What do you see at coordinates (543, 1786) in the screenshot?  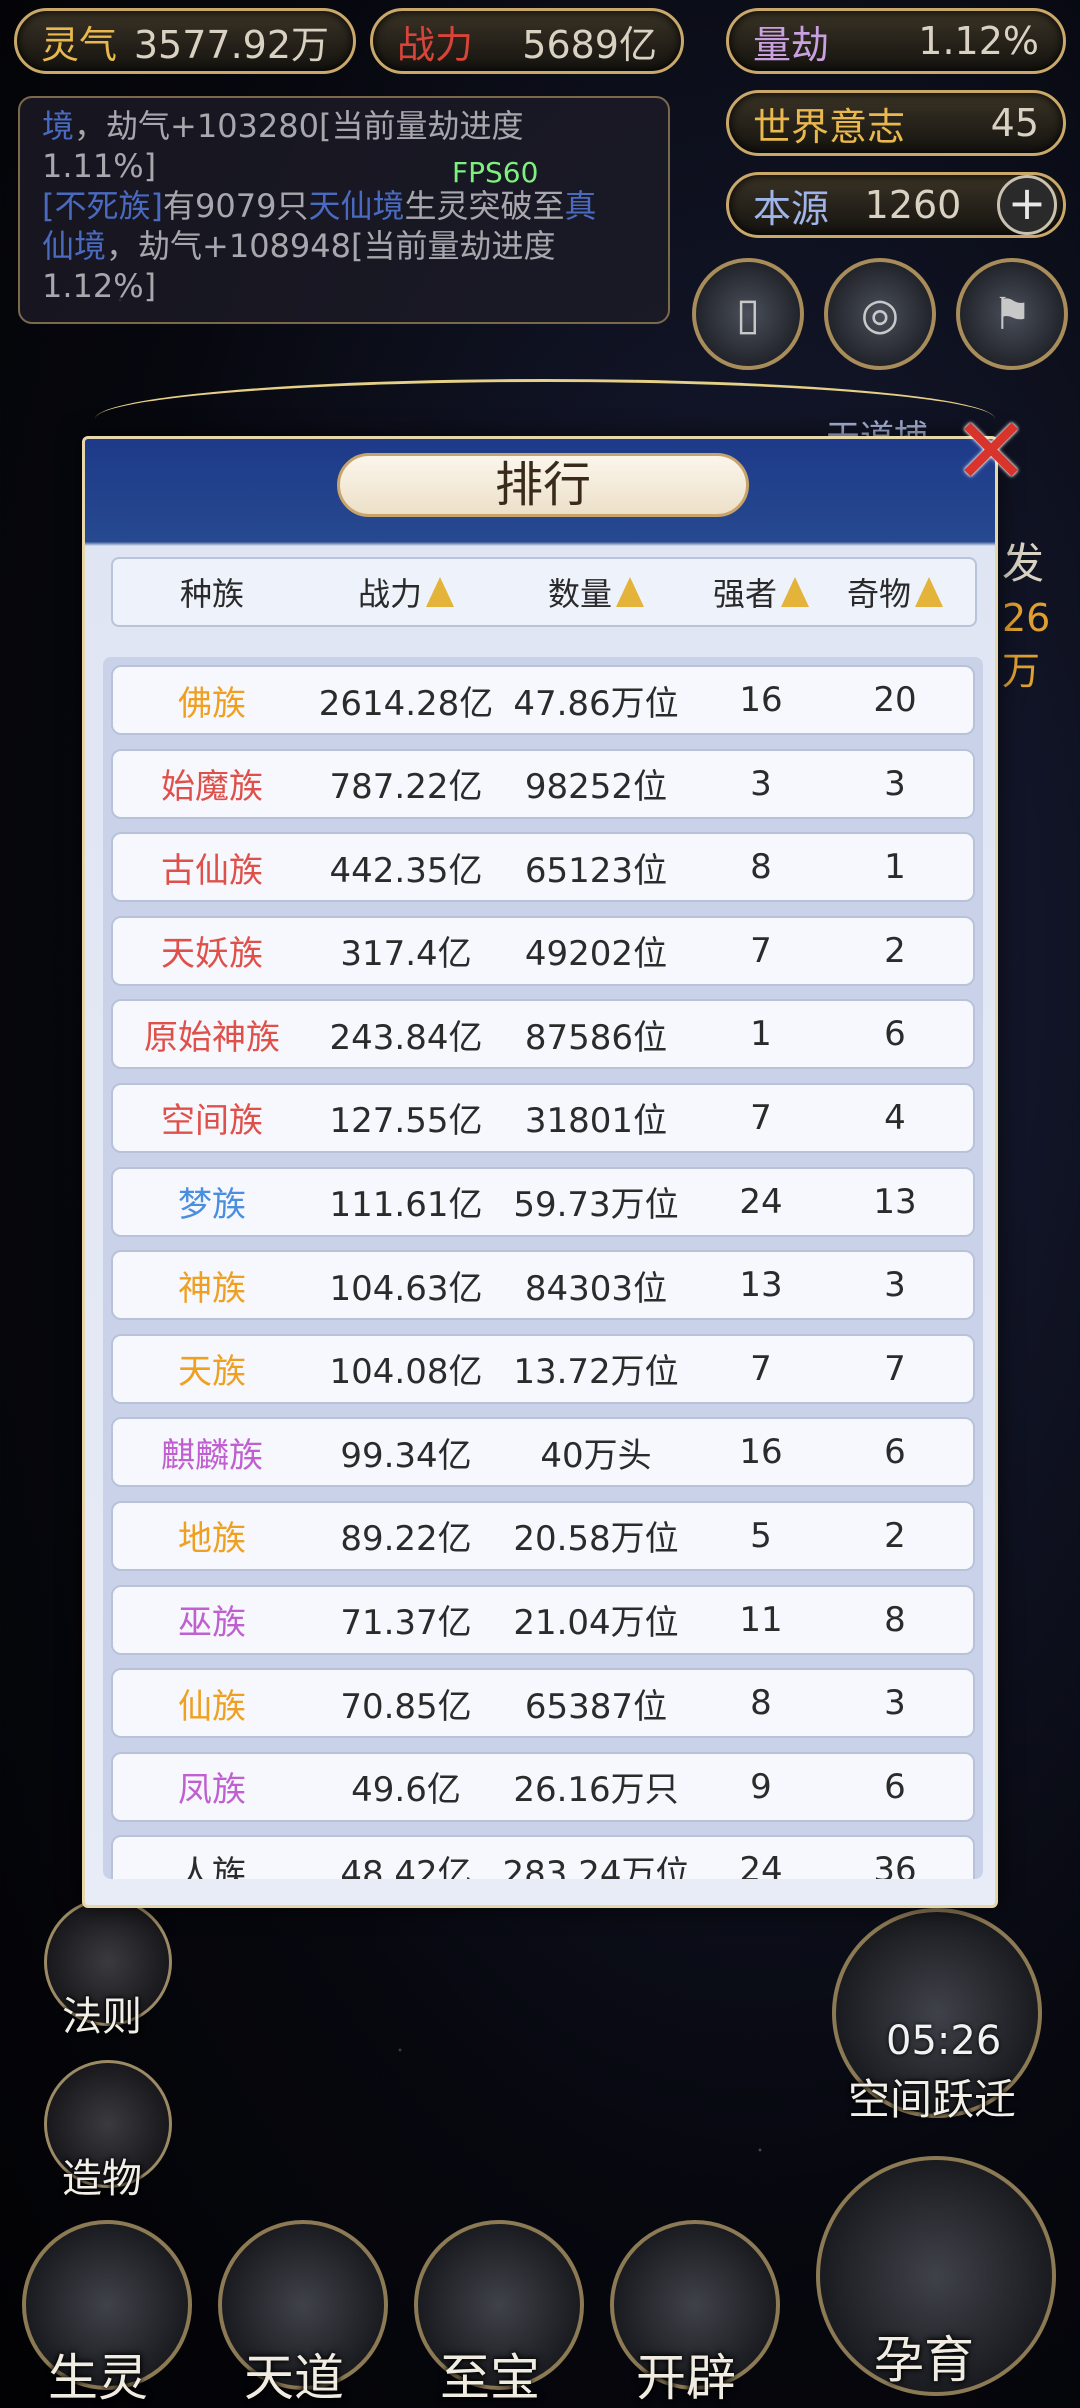 I see `table-row: 凤族 49.6亿 26.16万只 9 6` at bounding box center [543, 1786].